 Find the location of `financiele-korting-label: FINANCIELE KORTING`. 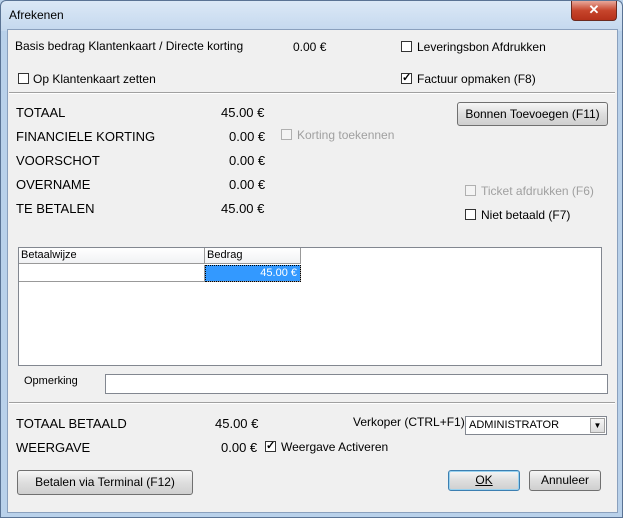

financiele-korting-label: FINANCIELE KORTING is located at coordinates (86, 136).